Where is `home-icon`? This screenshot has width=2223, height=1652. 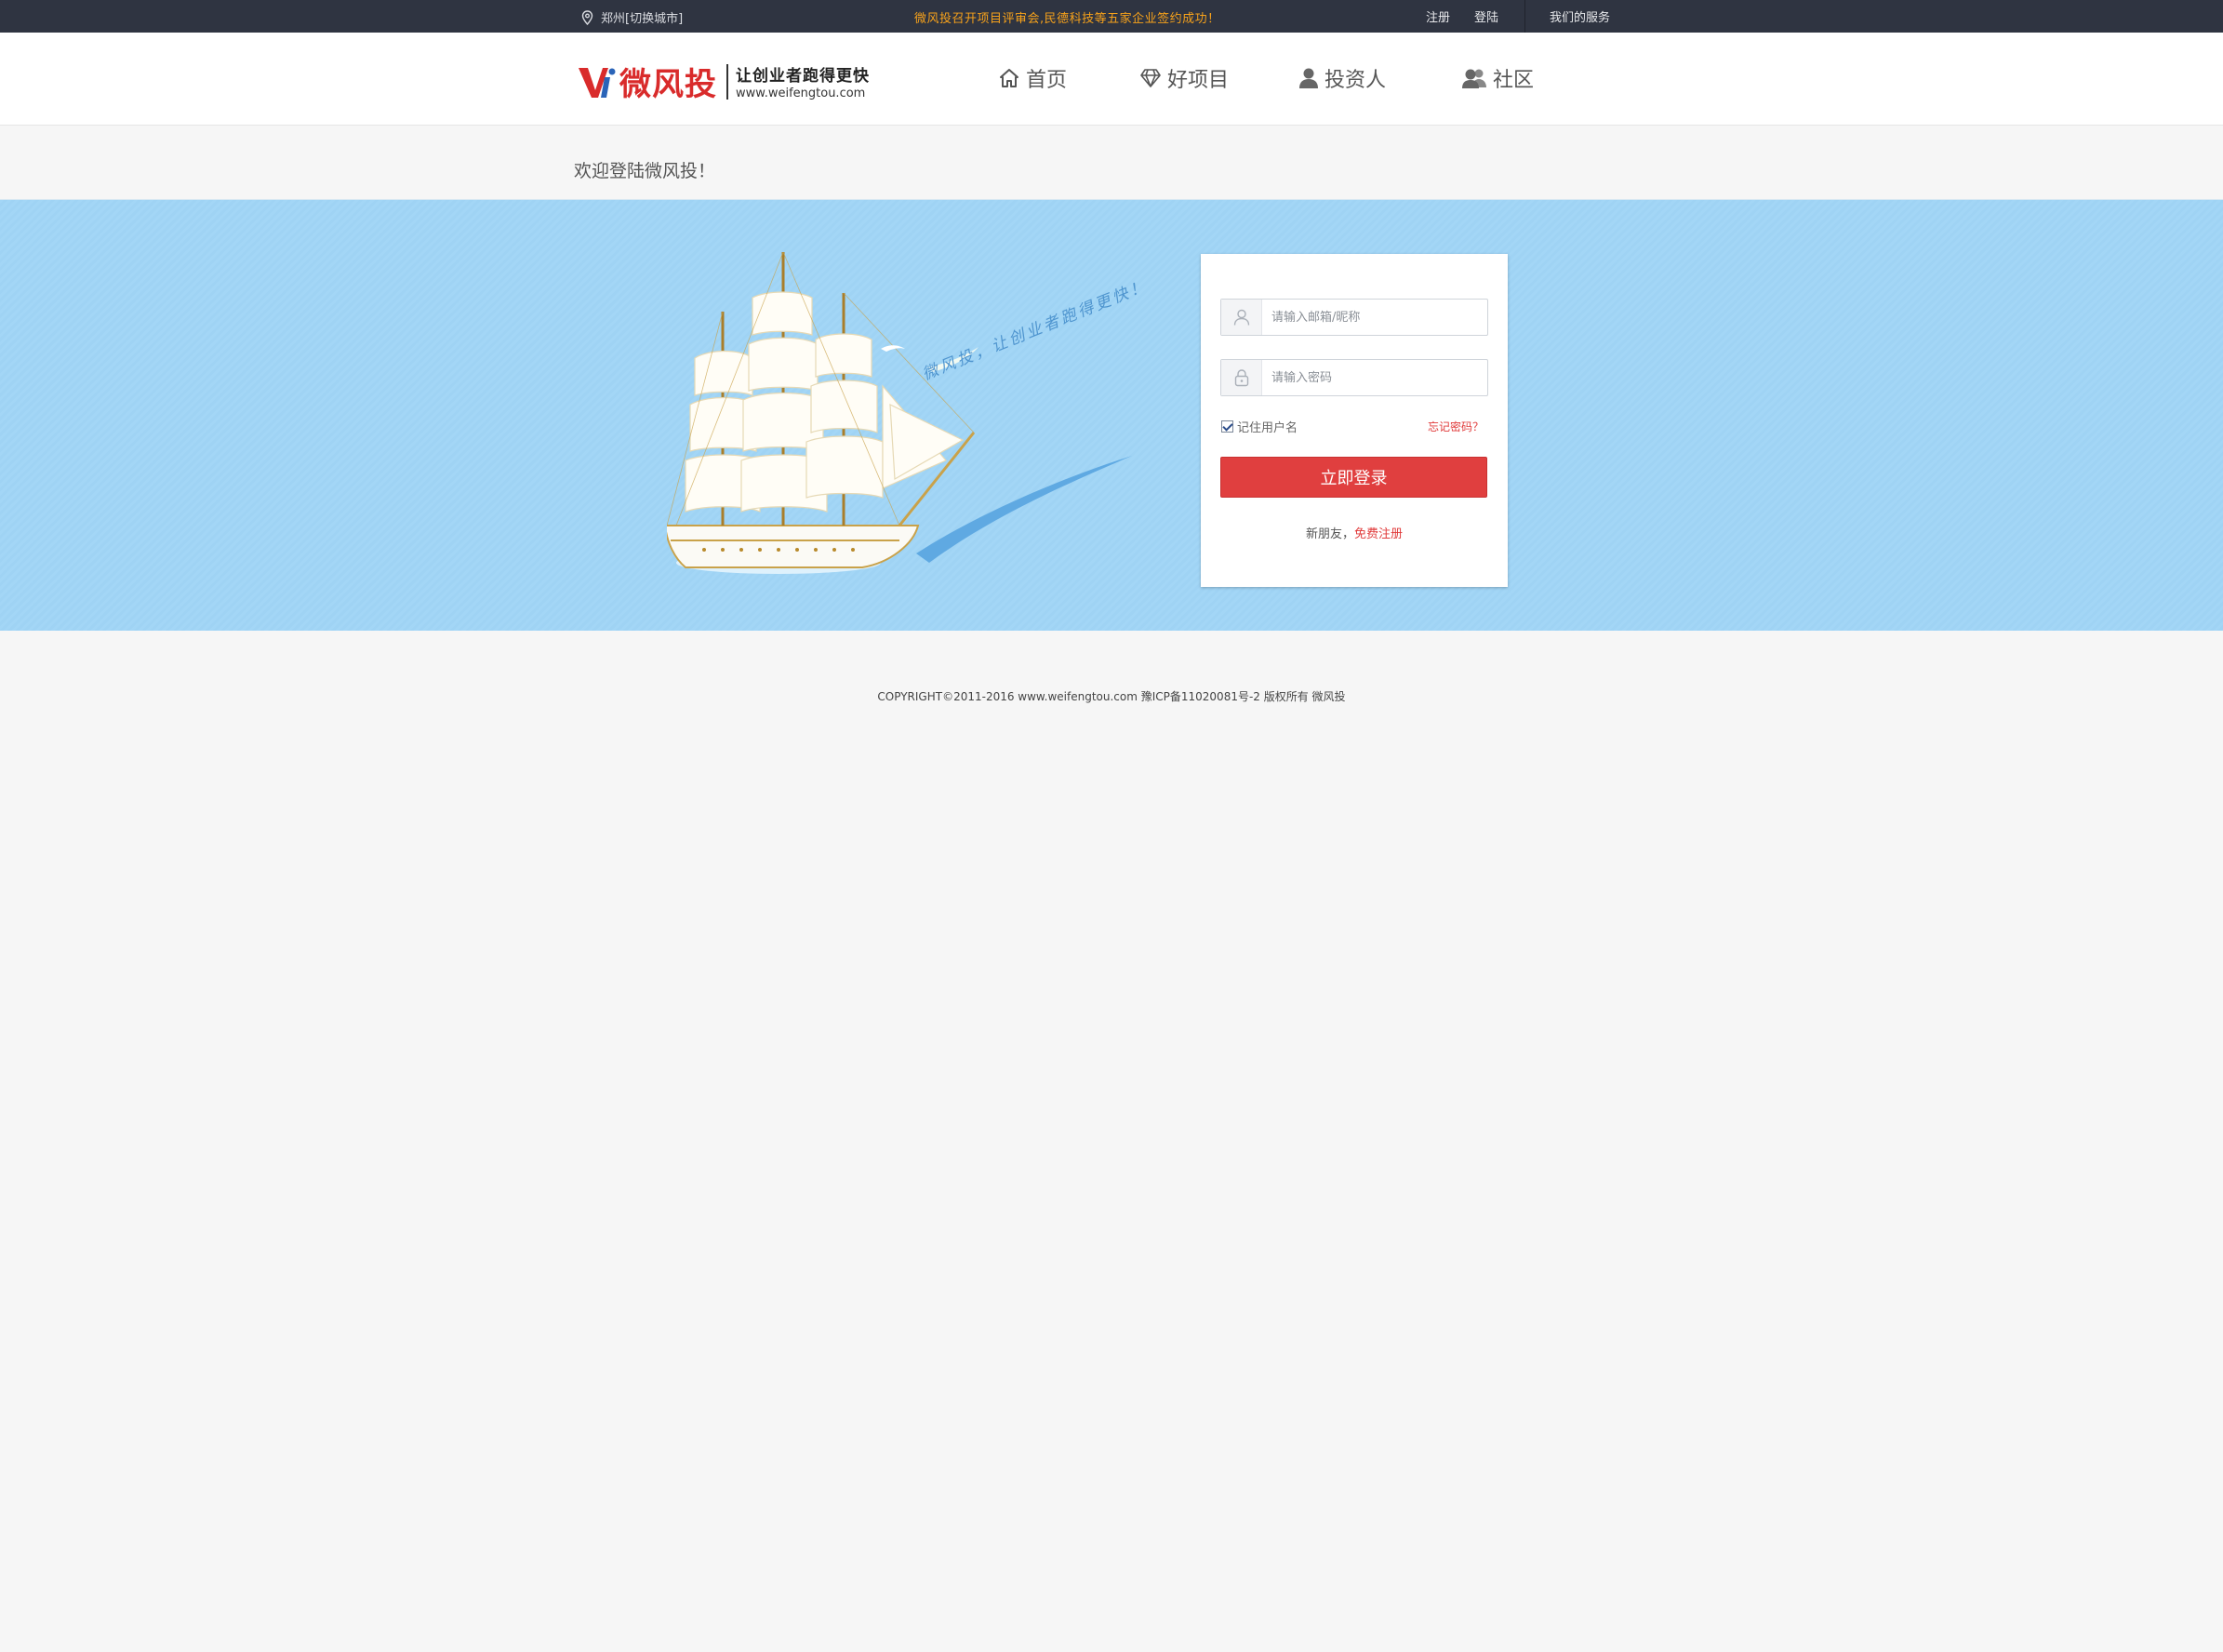 home-icon is located at coordinates (1009, 78).